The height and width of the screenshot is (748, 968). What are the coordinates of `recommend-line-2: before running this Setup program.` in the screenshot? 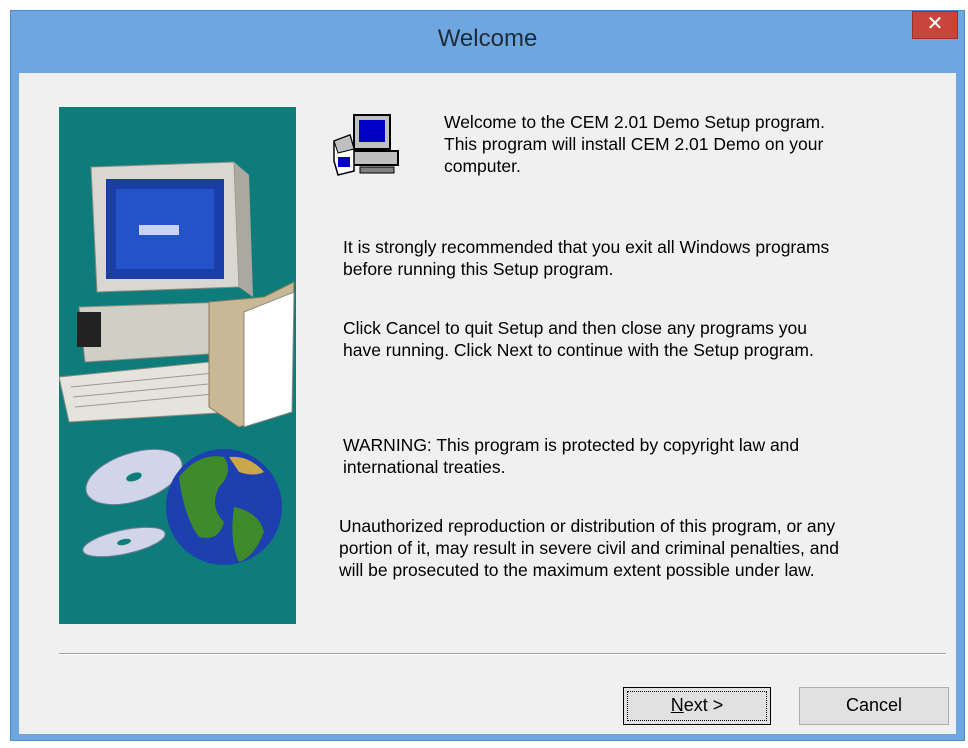 It's located at (478, 269).